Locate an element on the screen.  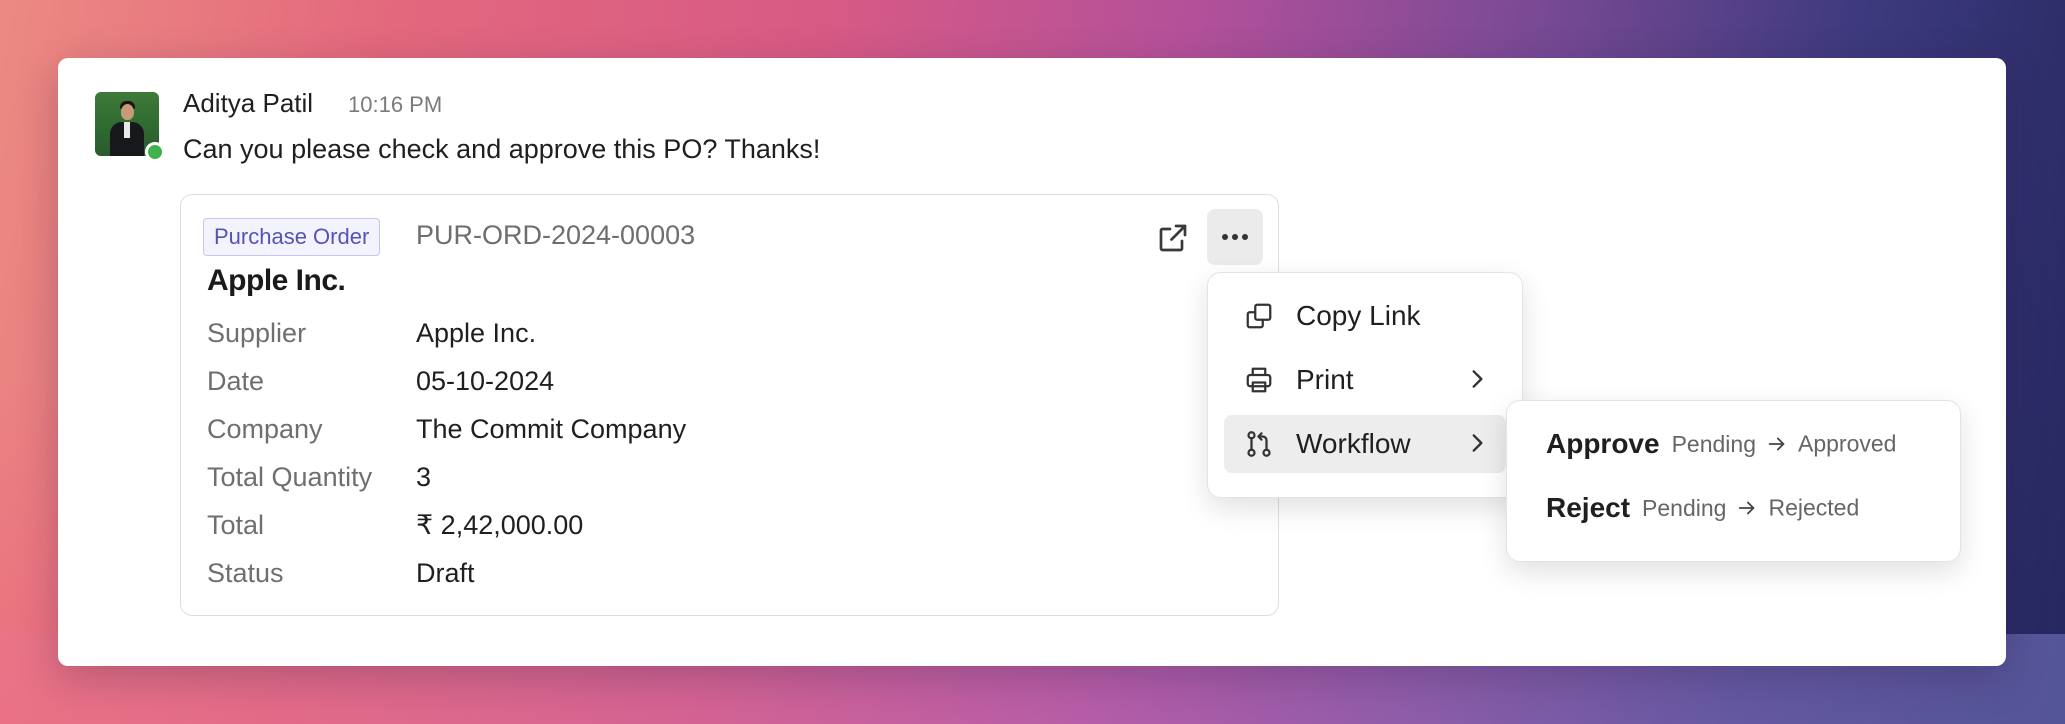
field-value-total: ₹ 2,42,000.00 is located at coordinates (500, 525).